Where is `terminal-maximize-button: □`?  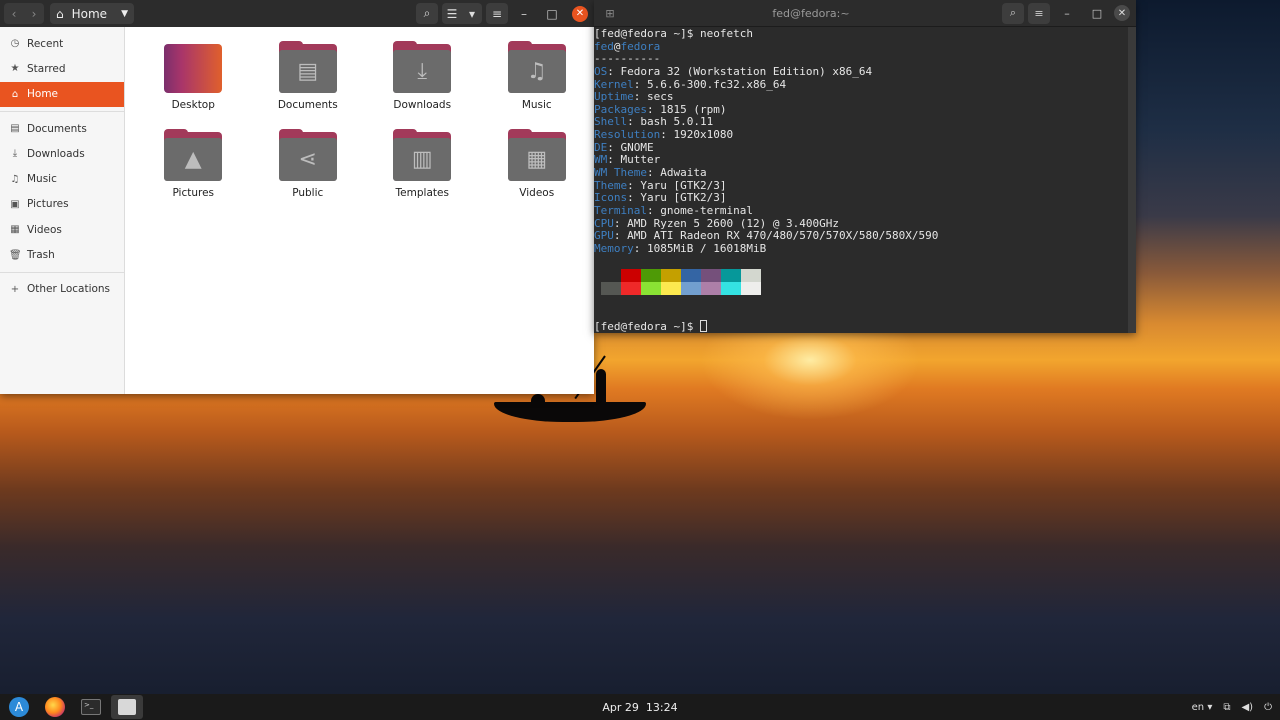
terminal-maximize-button: □ is located at coordinates (1097, 13).